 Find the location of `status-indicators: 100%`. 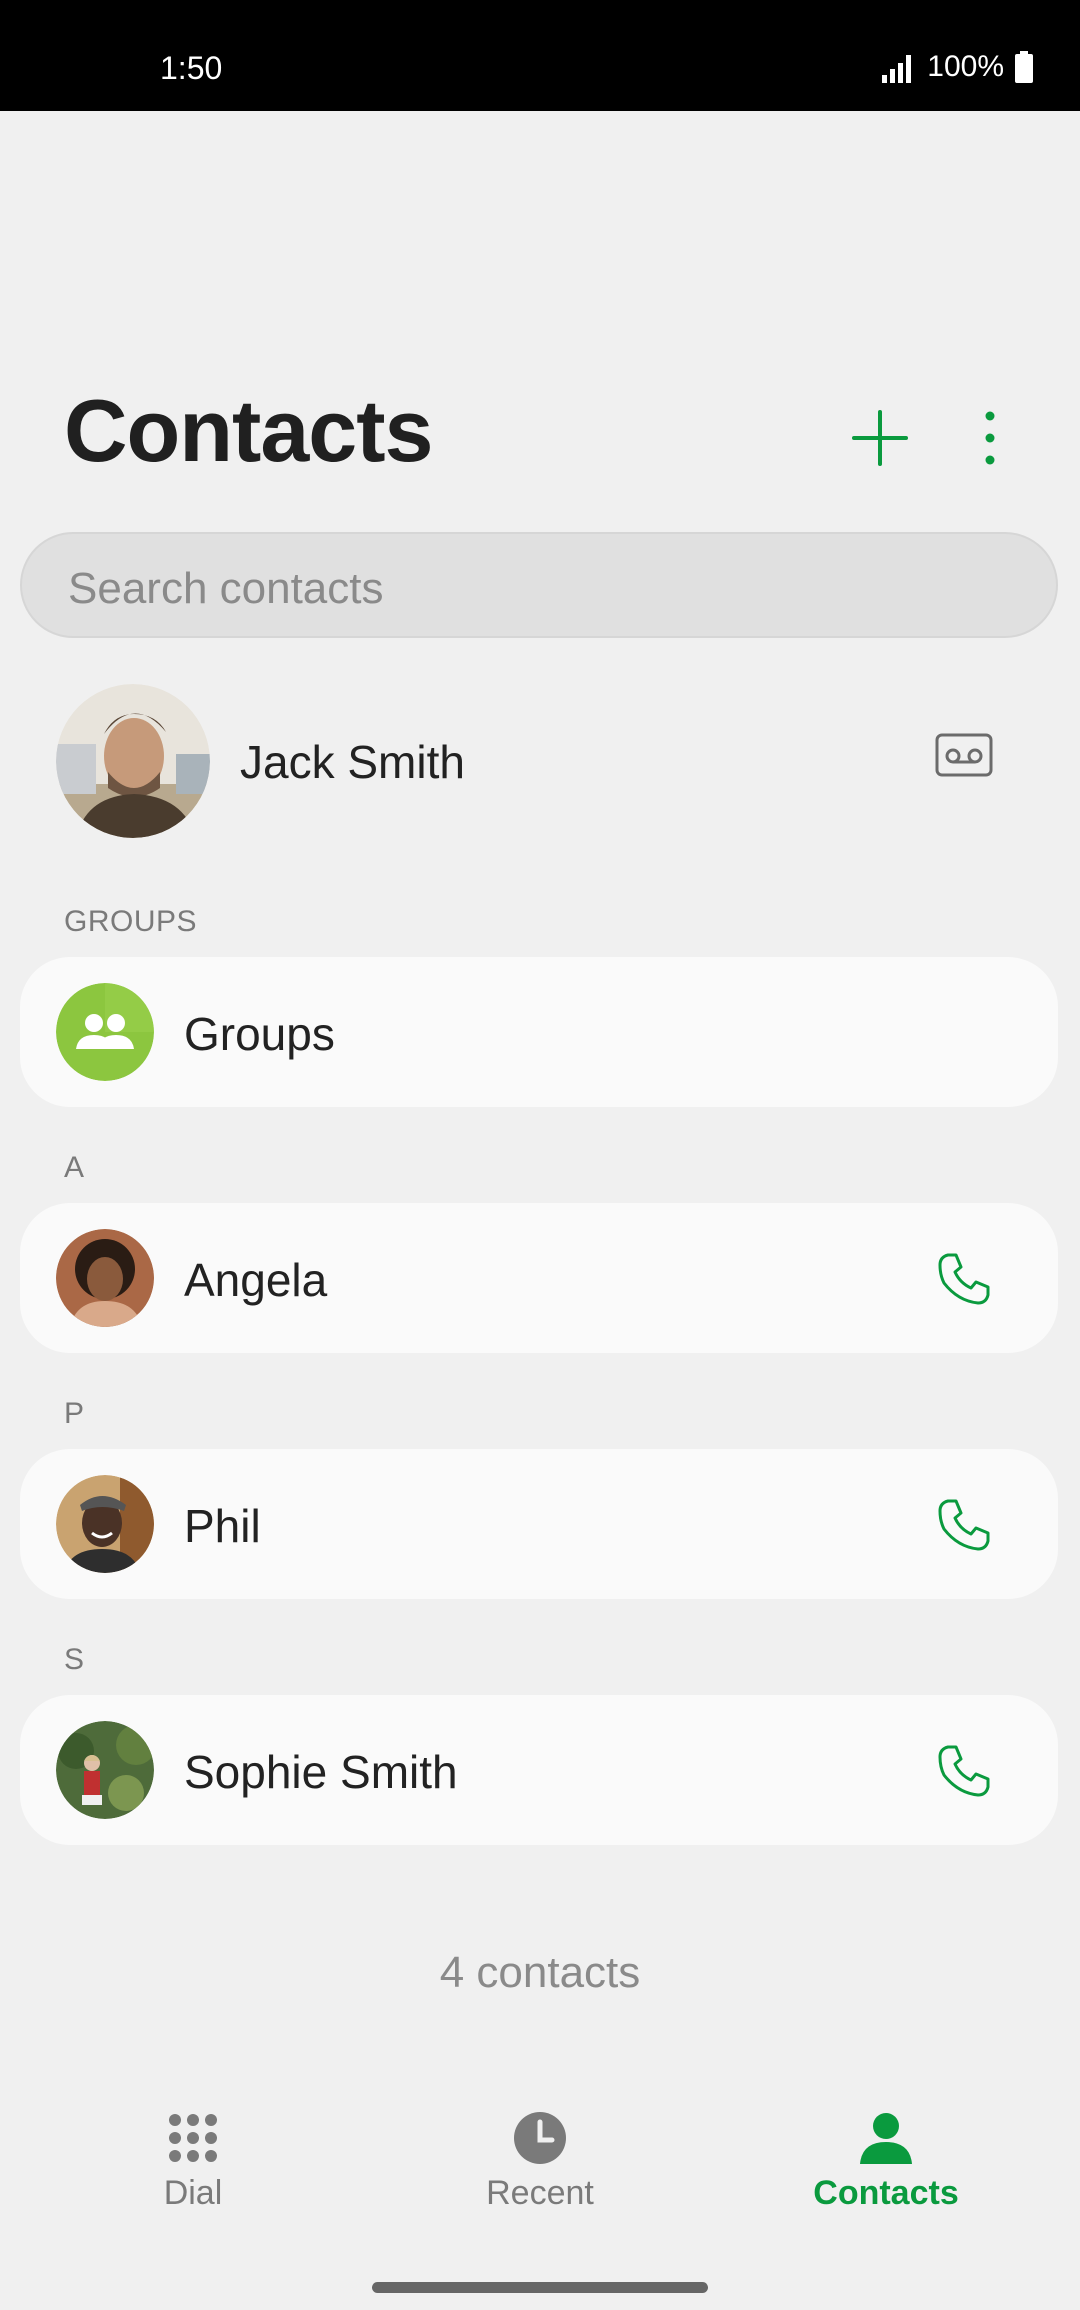

status-indicators: 100% is located at coordinates (957, 67).